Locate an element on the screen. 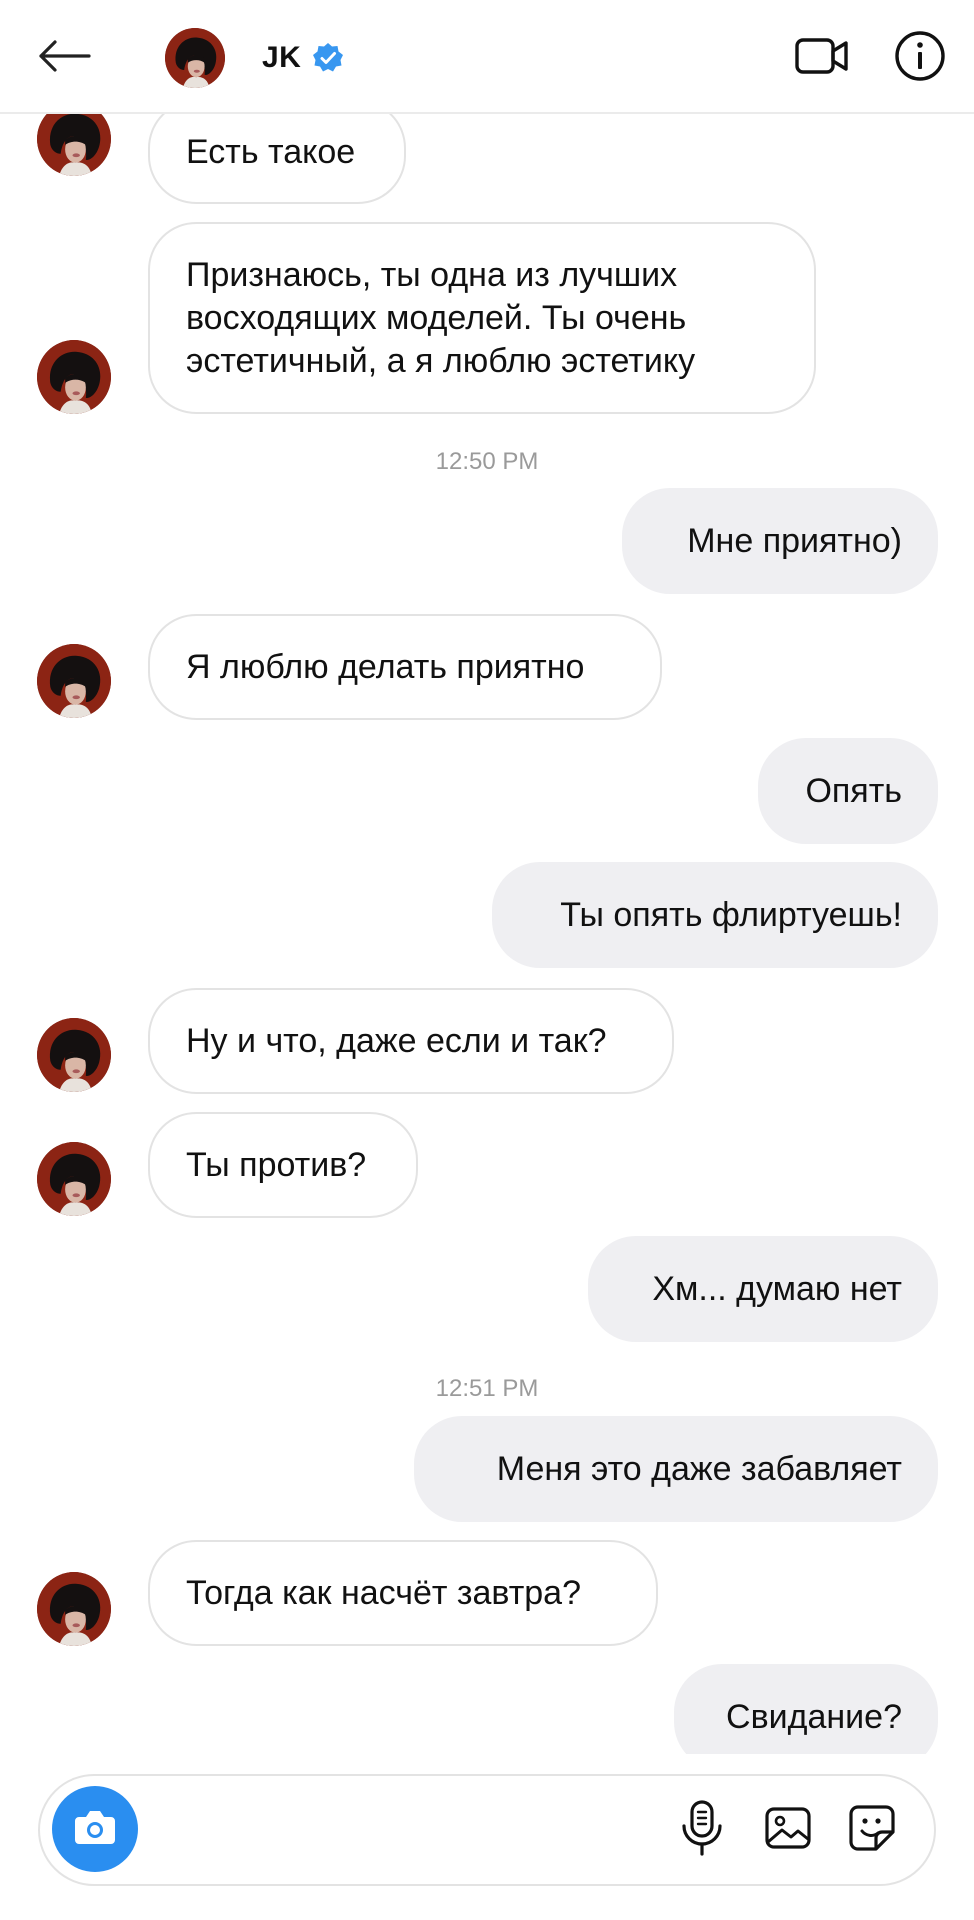 The image size is (974, 1920). info-icon is located at coordinates (920, 58).